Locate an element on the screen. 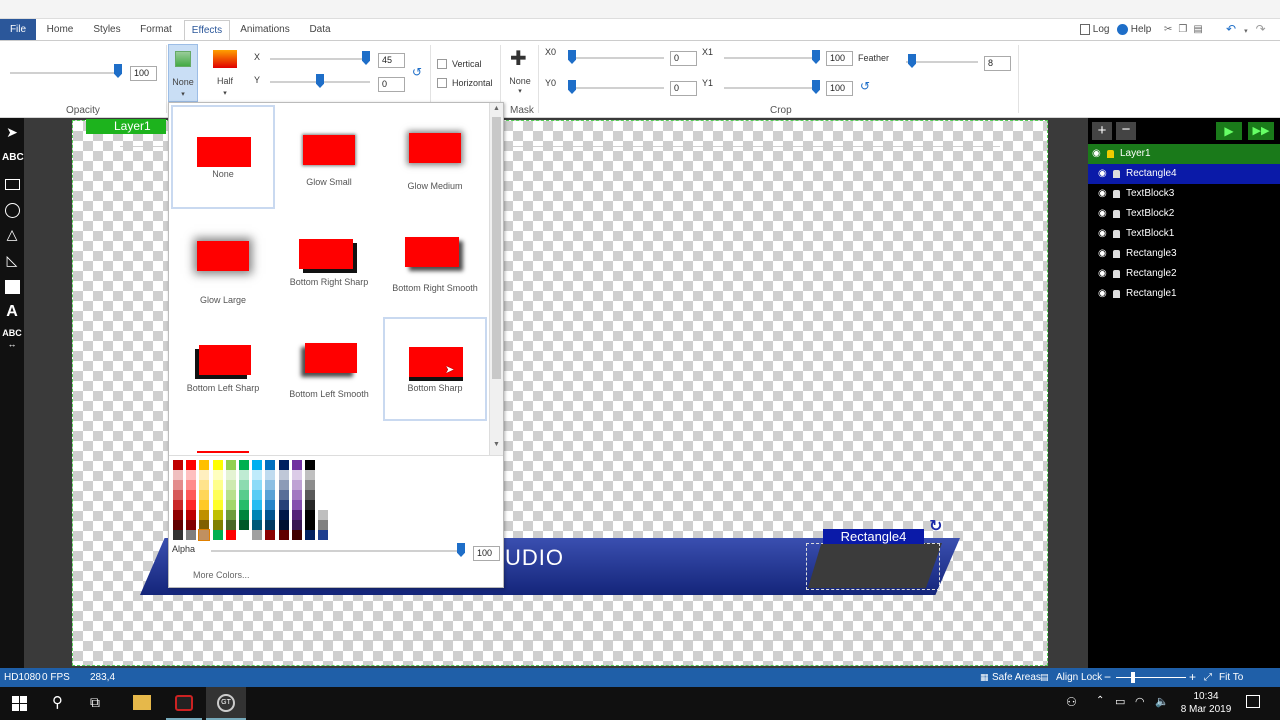 The image size is (1280, 720). x0-slider is located at coordinates (616, 58).